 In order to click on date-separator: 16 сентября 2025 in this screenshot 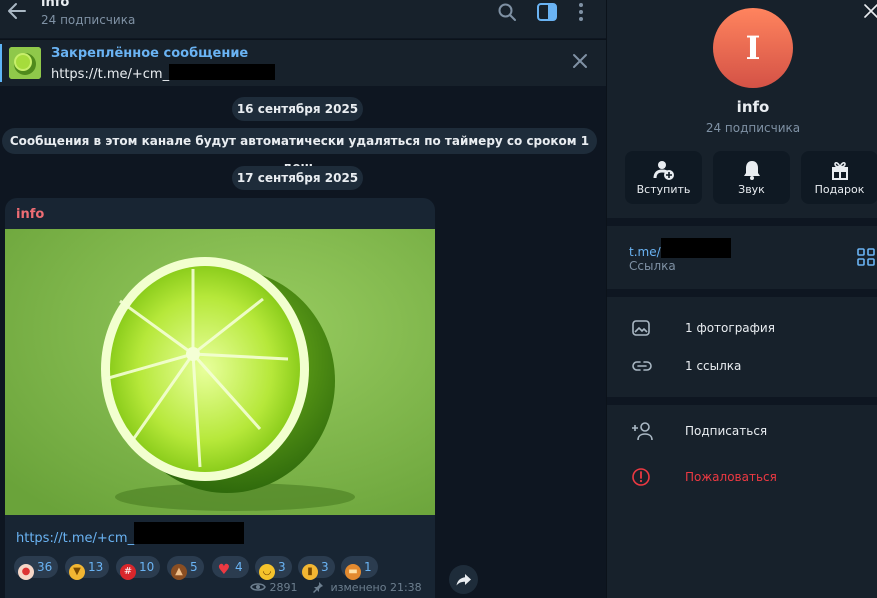, I will do `click(297, 109)`.